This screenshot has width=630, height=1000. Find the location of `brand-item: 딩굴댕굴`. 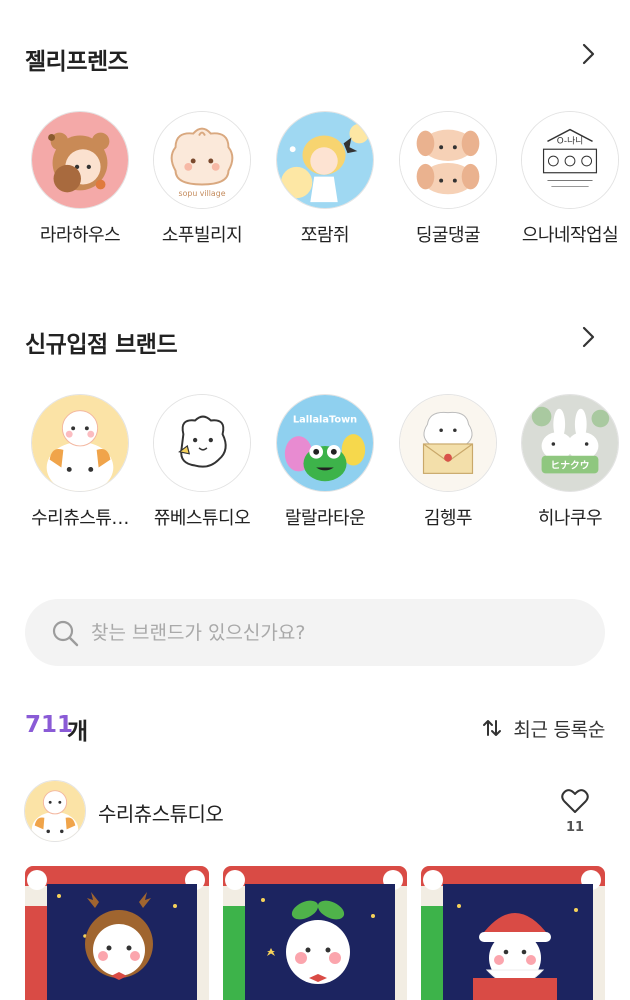

brand-item: 딩굴댕굴 is located at coordinates (448, 181).